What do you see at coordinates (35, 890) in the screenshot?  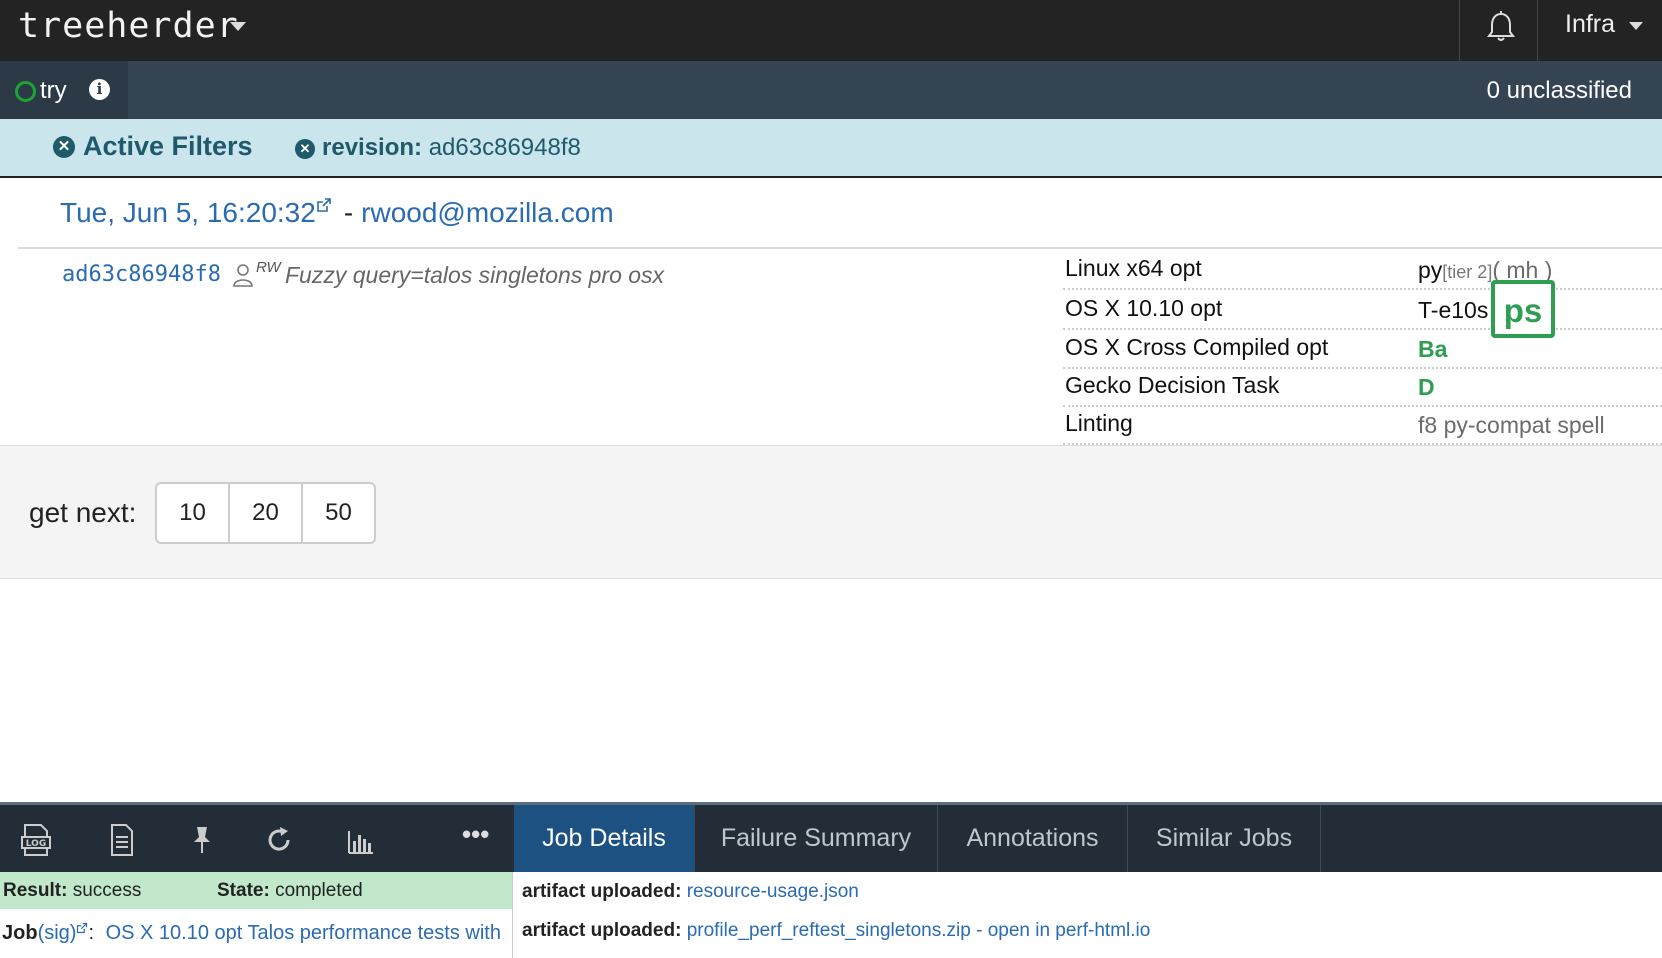 I see `result-label: Result:` at bounding box center [35, 890].